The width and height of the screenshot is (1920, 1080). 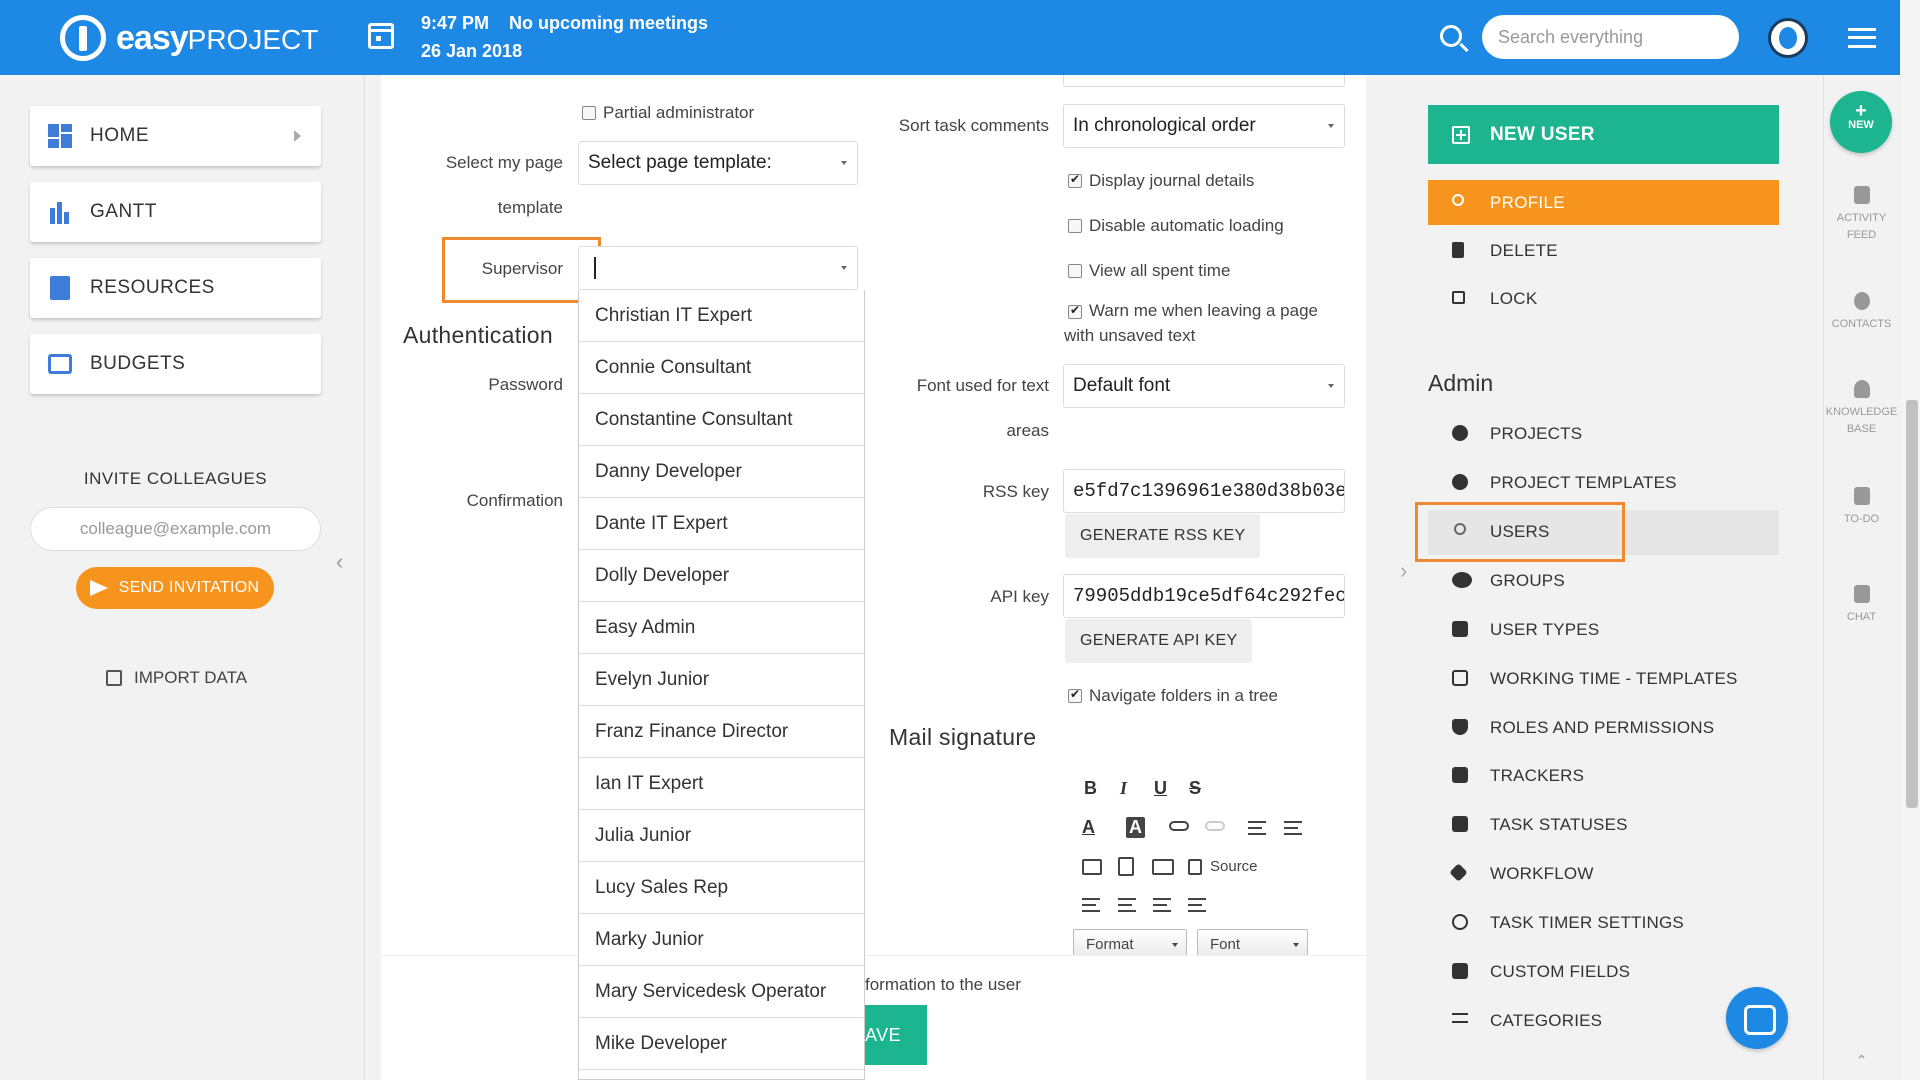 I want to click on disable-loading-checkbox, so click(x=1075, y=226).